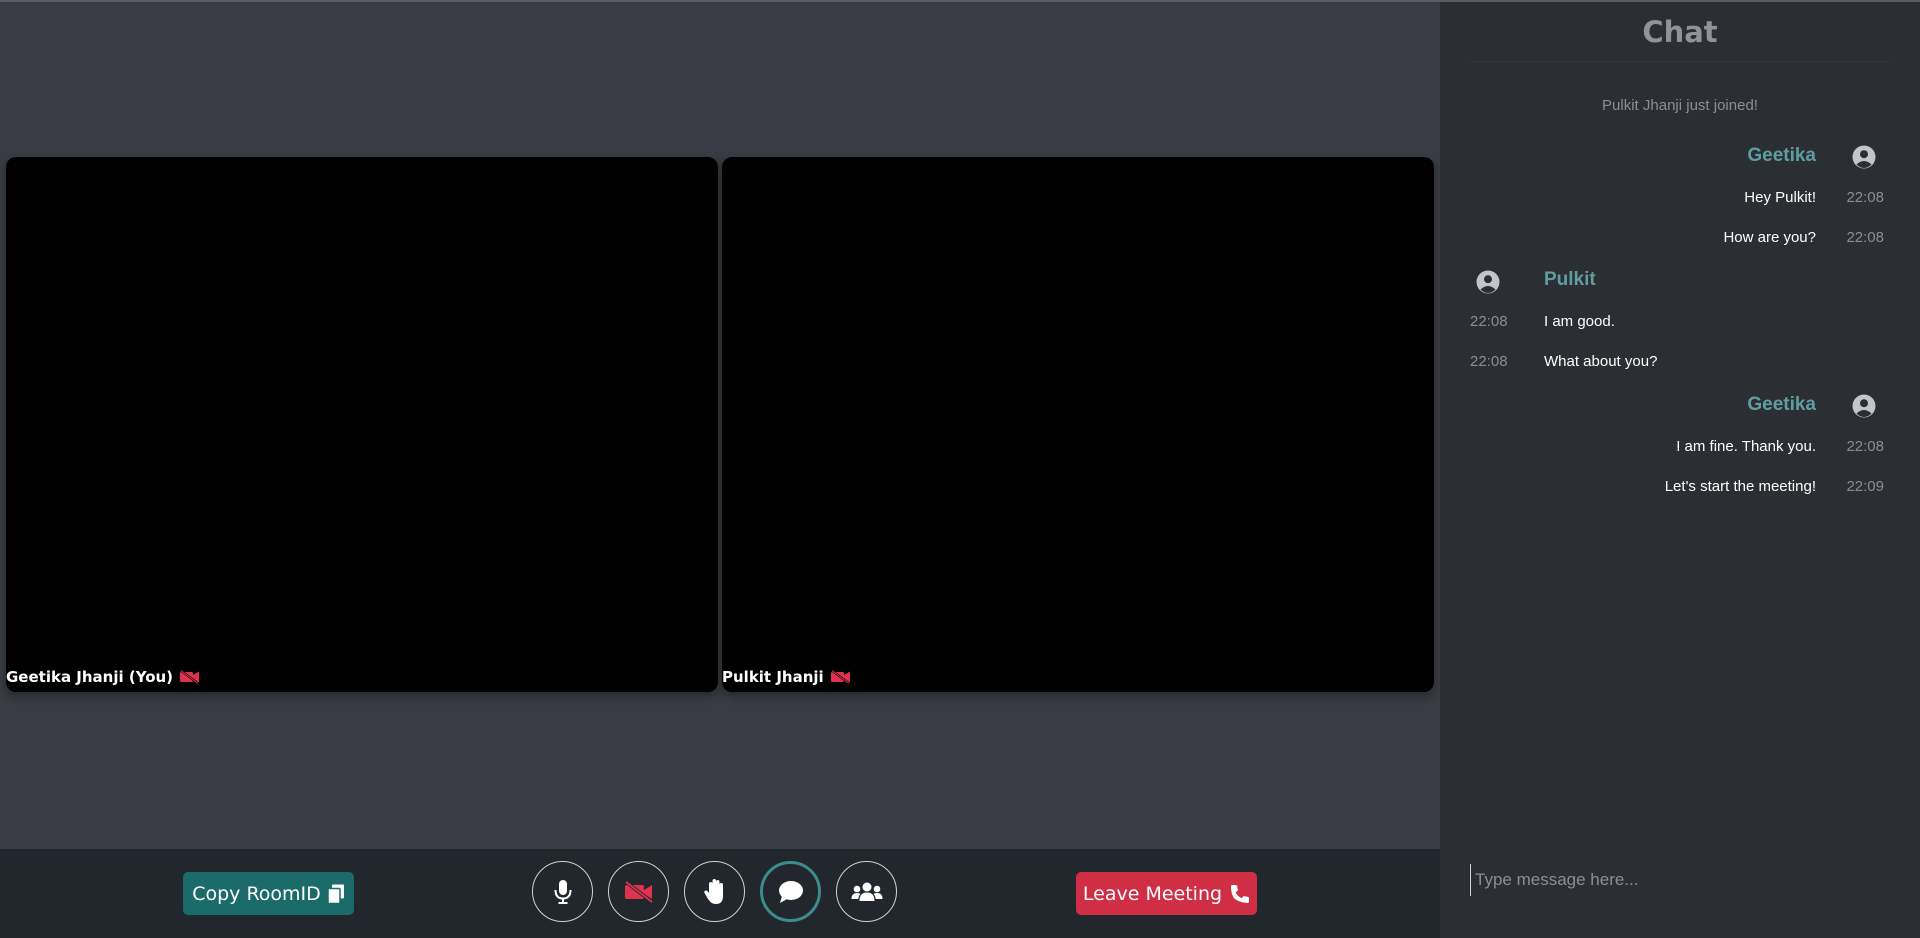 Image resolution: width=1920 pixels, height=938 pixels. I want to click on chat-toggle-button, so click(790, 891).